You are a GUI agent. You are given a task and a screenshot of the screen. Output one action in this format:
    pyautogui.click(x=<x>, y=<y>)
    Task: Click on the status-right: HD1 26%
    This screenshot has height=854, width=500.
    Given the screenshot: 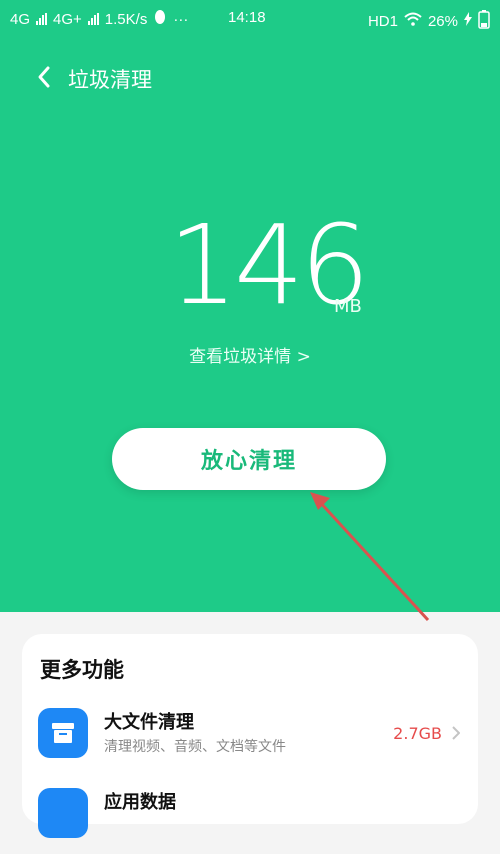 What is the action you would take?
    pyautogui.click(x=429, y=21)
    